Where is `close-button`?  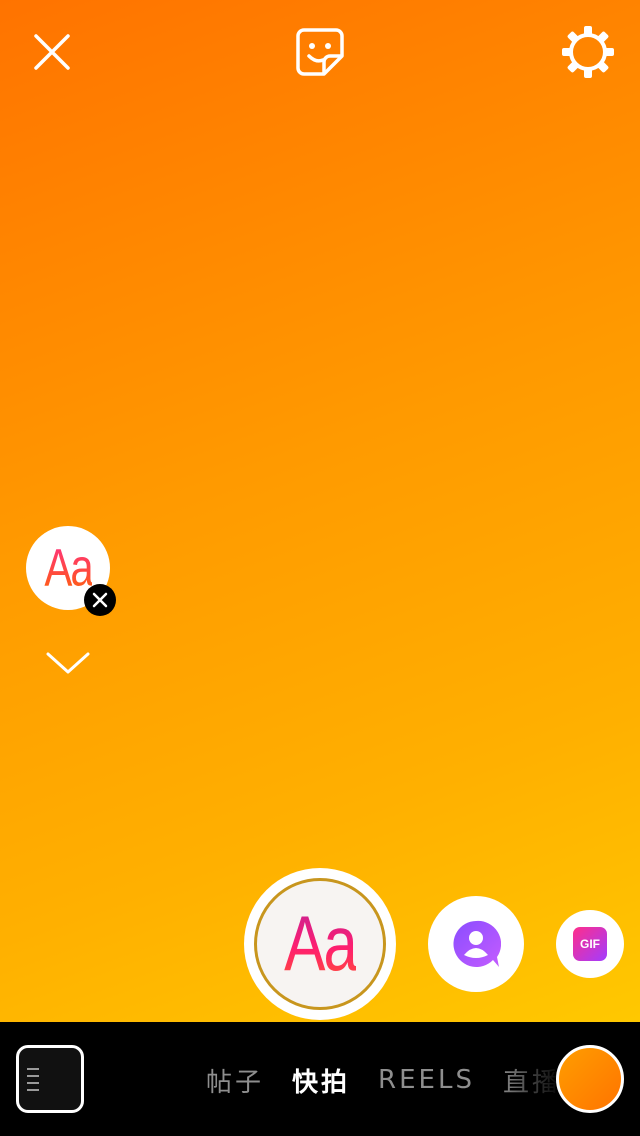
close-button is located at coordinates (52, 52).